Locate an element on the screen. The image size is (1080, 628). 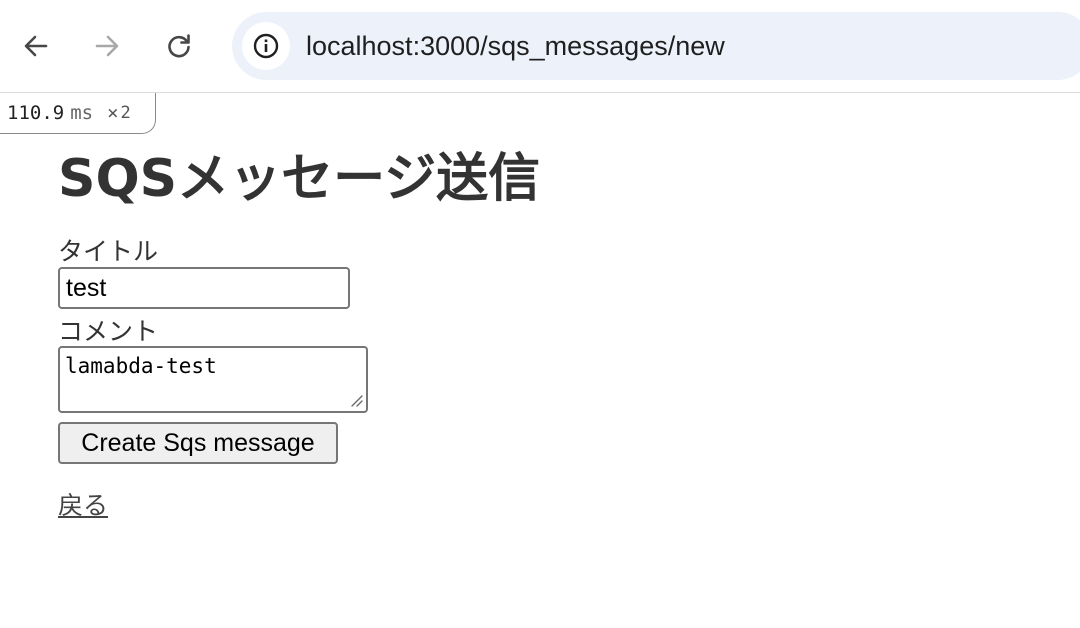
site-info-button is located at coordinates (266, 46).